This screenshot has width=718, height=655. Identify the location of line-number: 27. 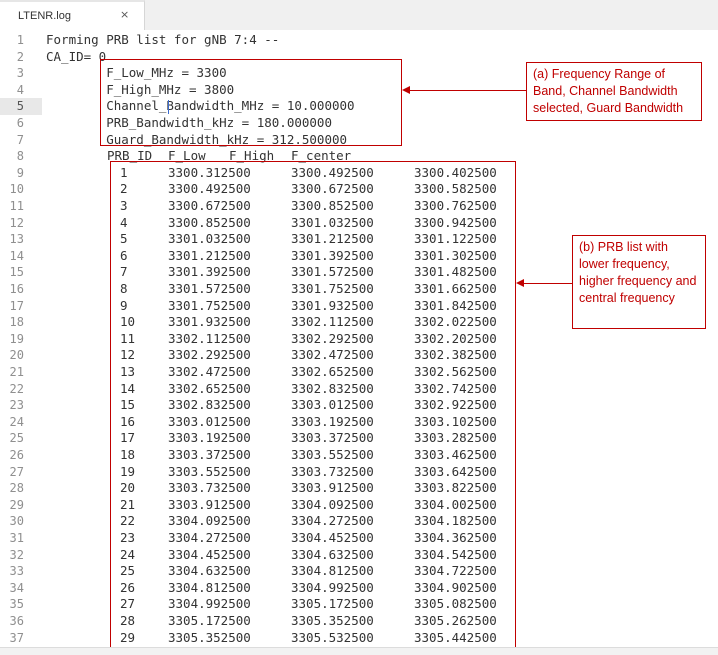
(16, 471).